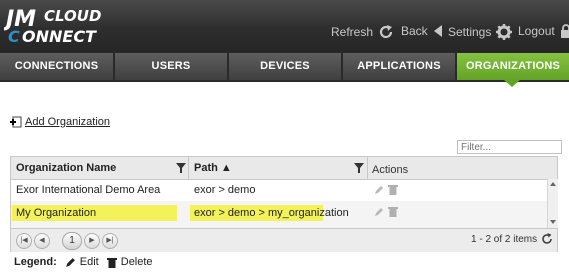 This screenshot has height=274, width=569. Describe the element at coordinates (110, 241) in the screenshot. I see `last-page-button: ▶|` at that location.